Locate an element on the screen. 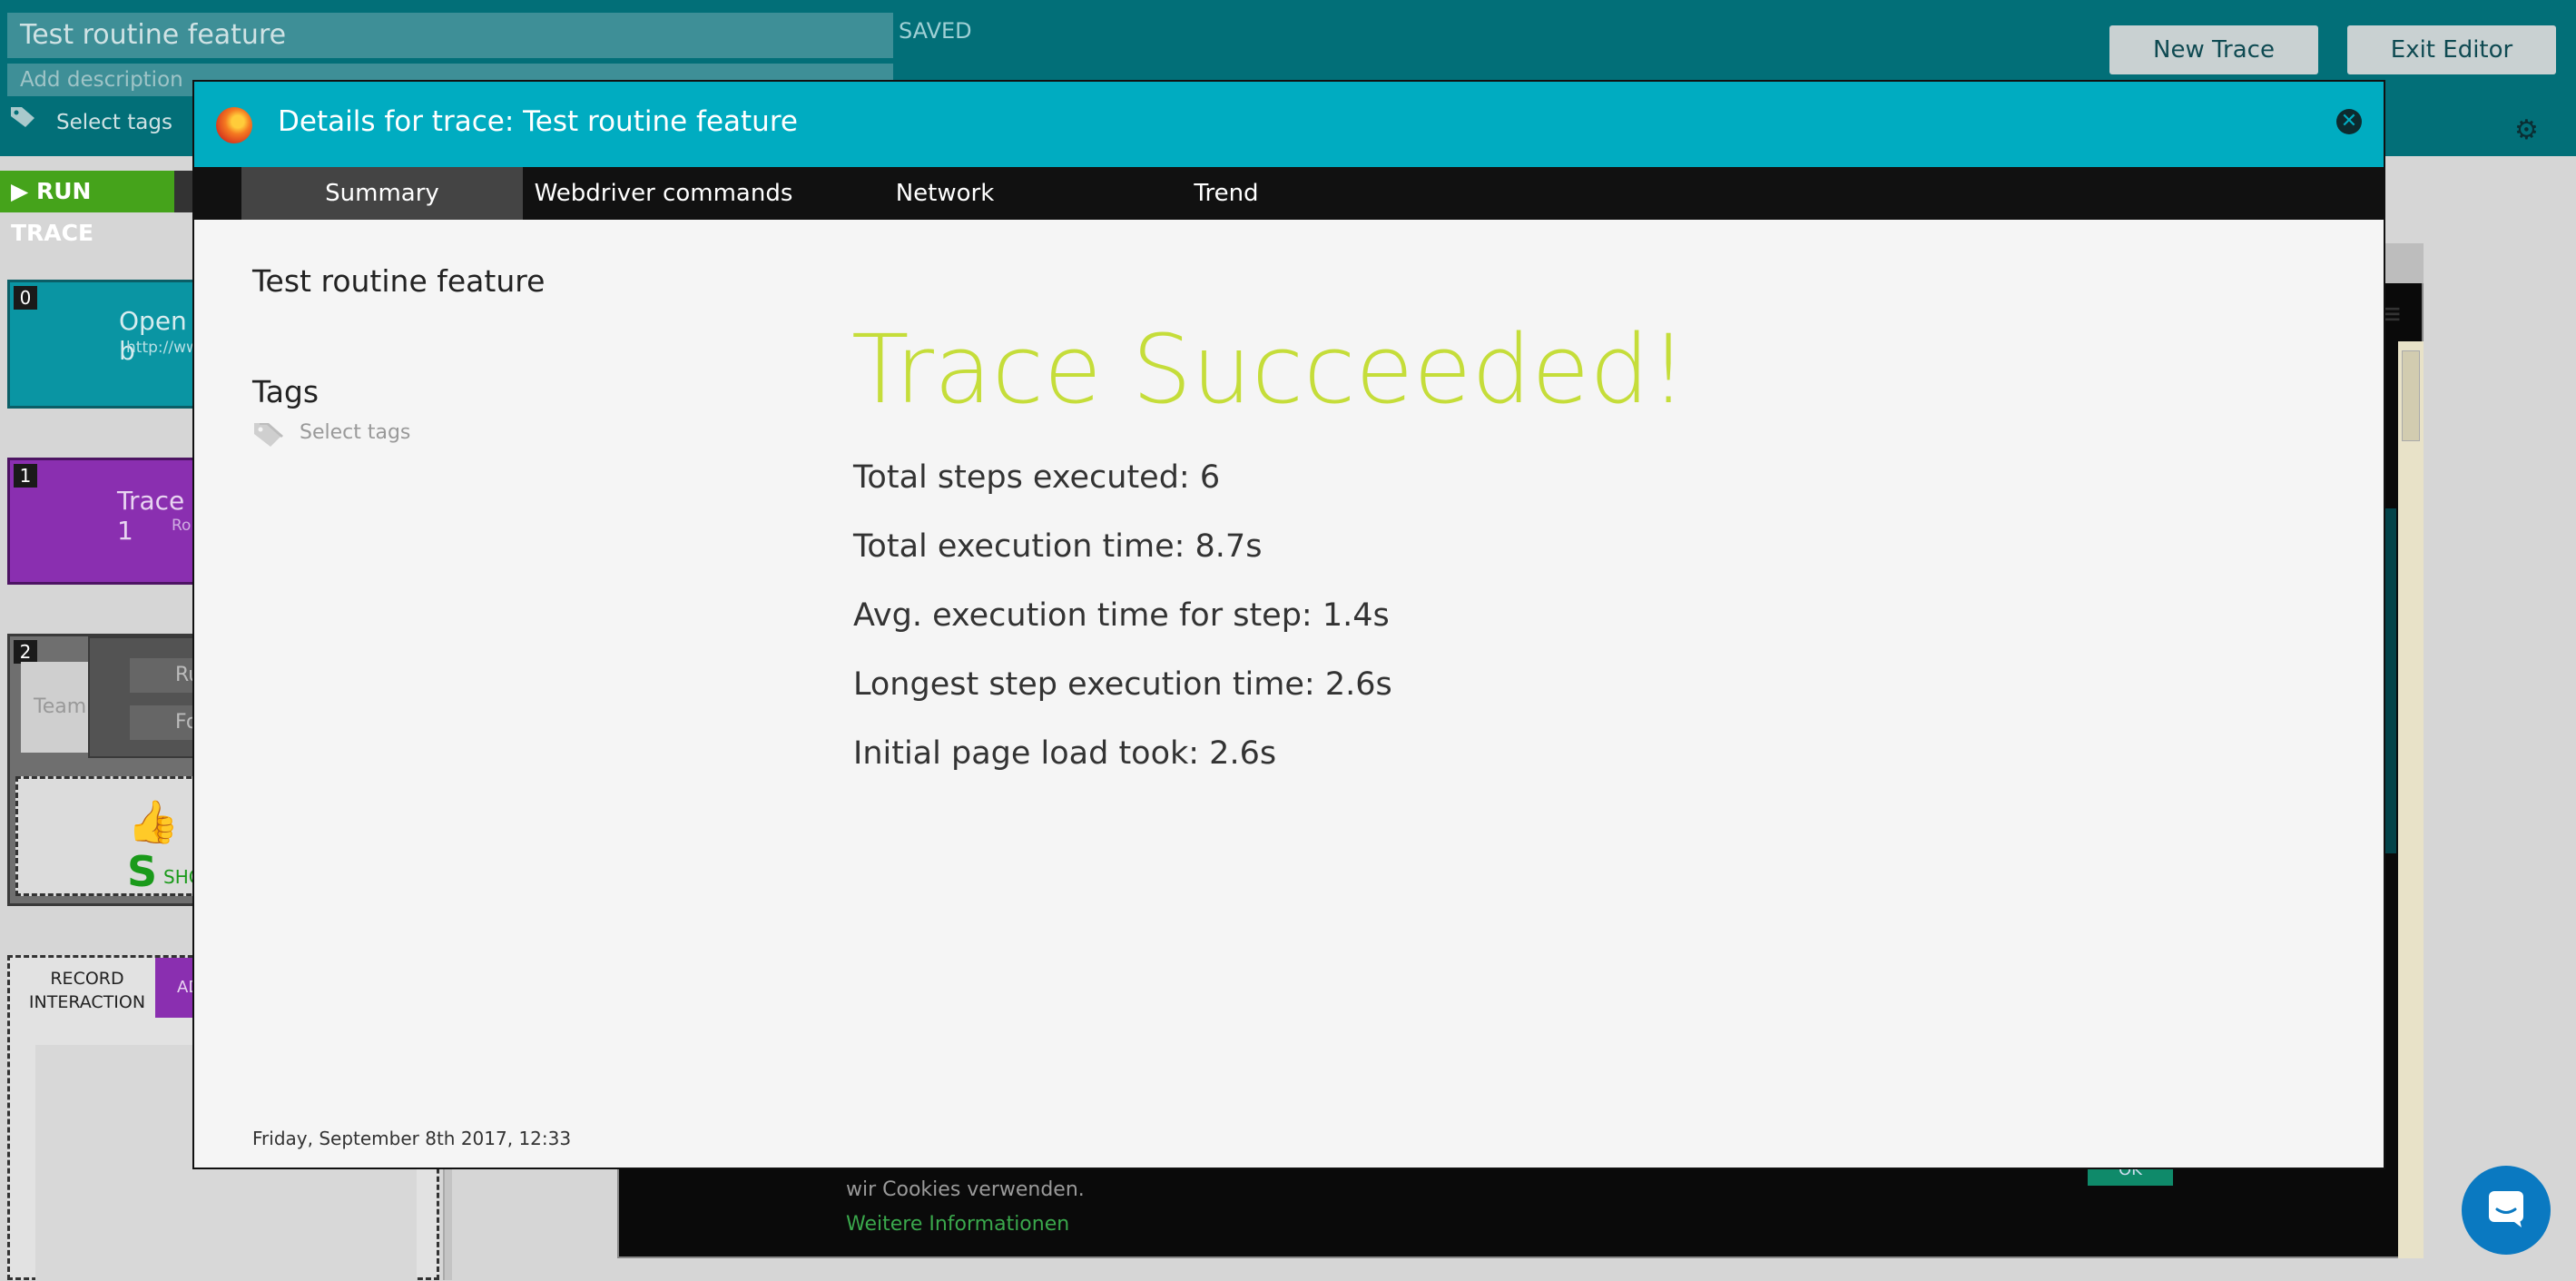 Image resolution: width=2576 pixels, height=1281 pixels. run-timestamp: Friday, September 8th 2017, 12:33 is located at coordinates (412, 1138).